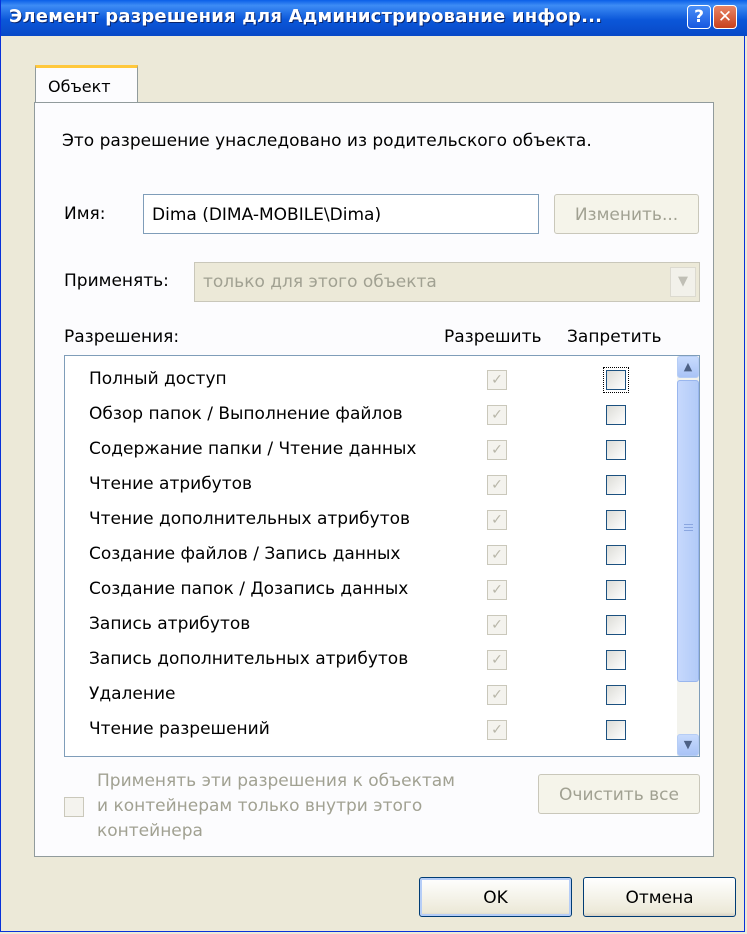 The width and height of the screenshot is (747, 934). Describe the element at coordinates (367, 625) in the screenshot. I see `permission-row: Запись атрибутов ✓` at that location.